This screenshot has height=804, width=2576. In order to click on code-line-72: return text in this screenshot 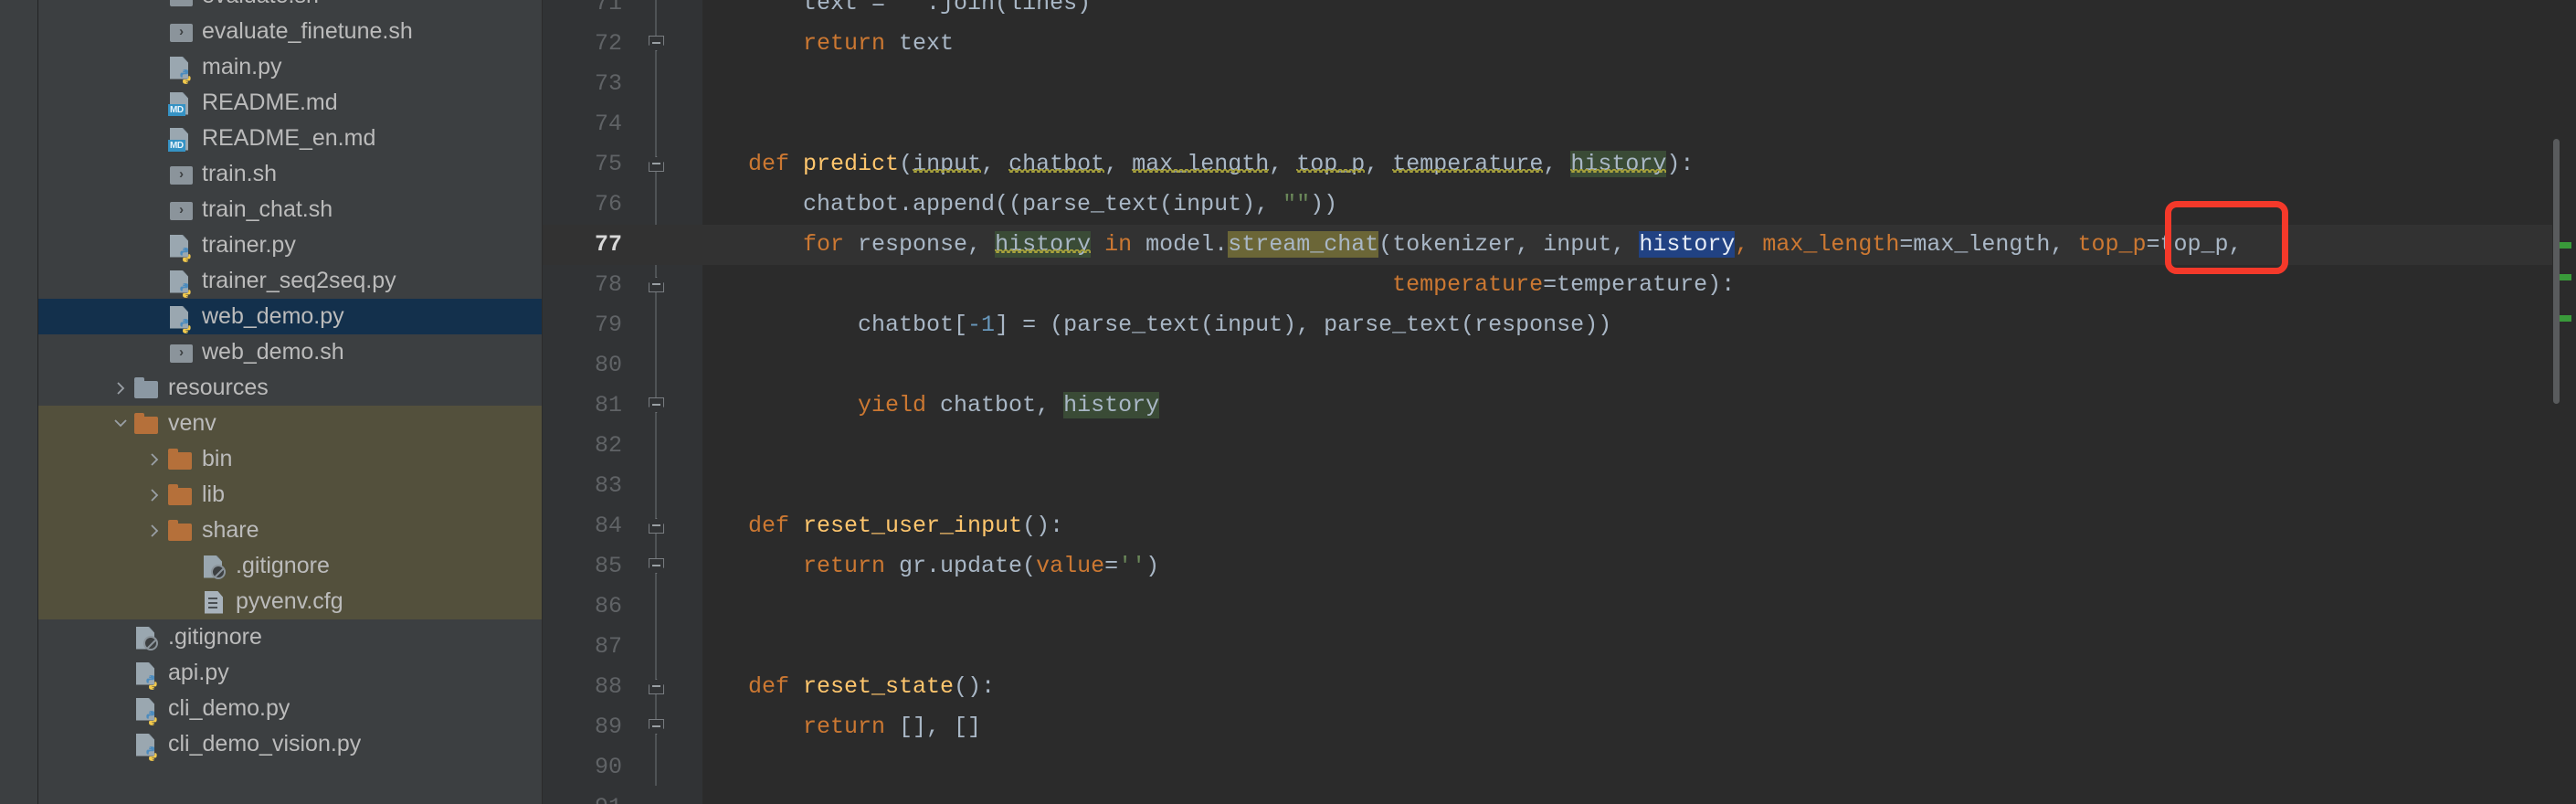, I will do `click(828, 44)`.